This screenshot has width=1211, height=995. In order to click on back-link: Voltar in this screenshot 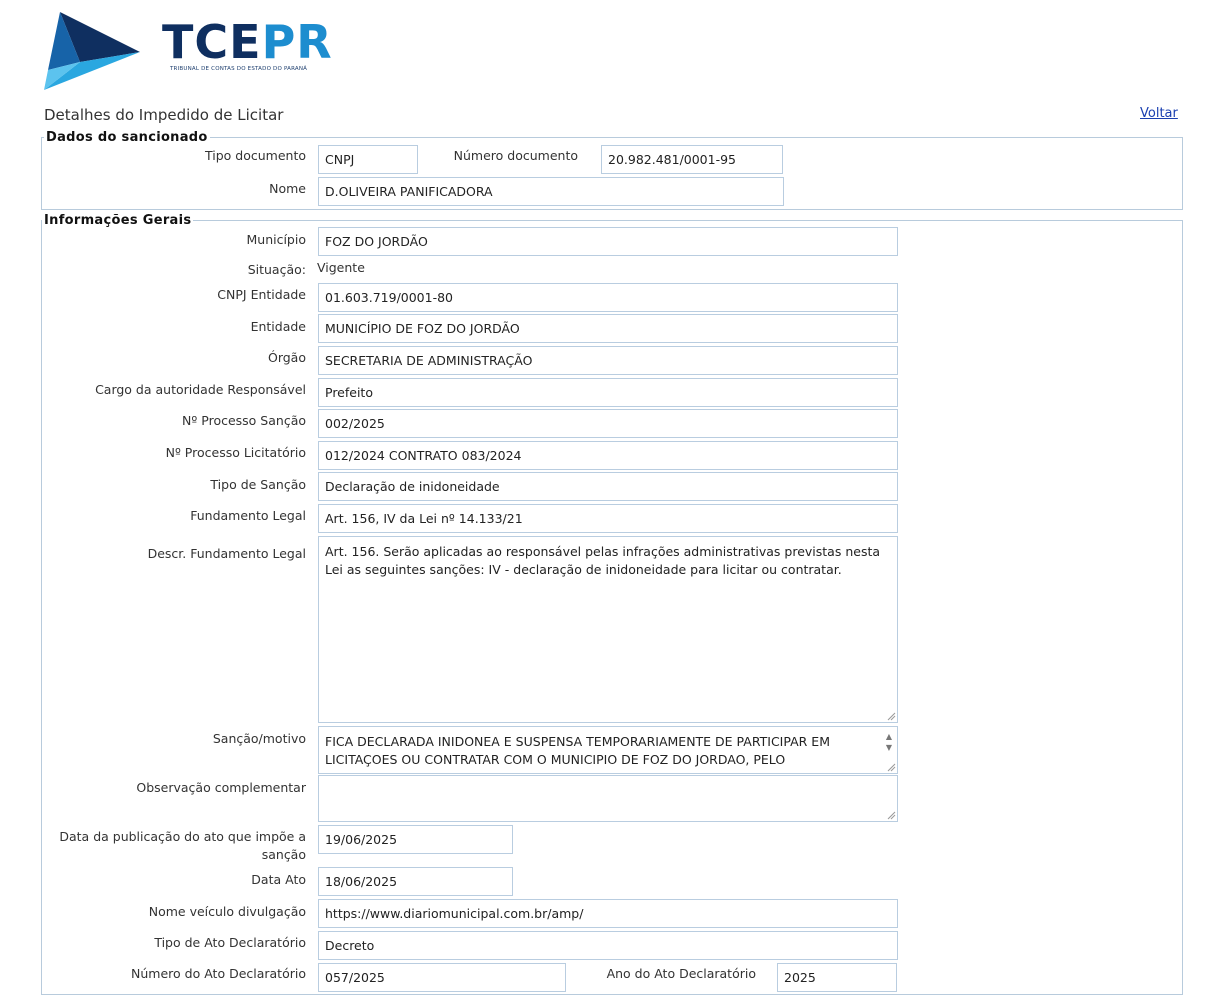, I will do `click(1159, 113)`.